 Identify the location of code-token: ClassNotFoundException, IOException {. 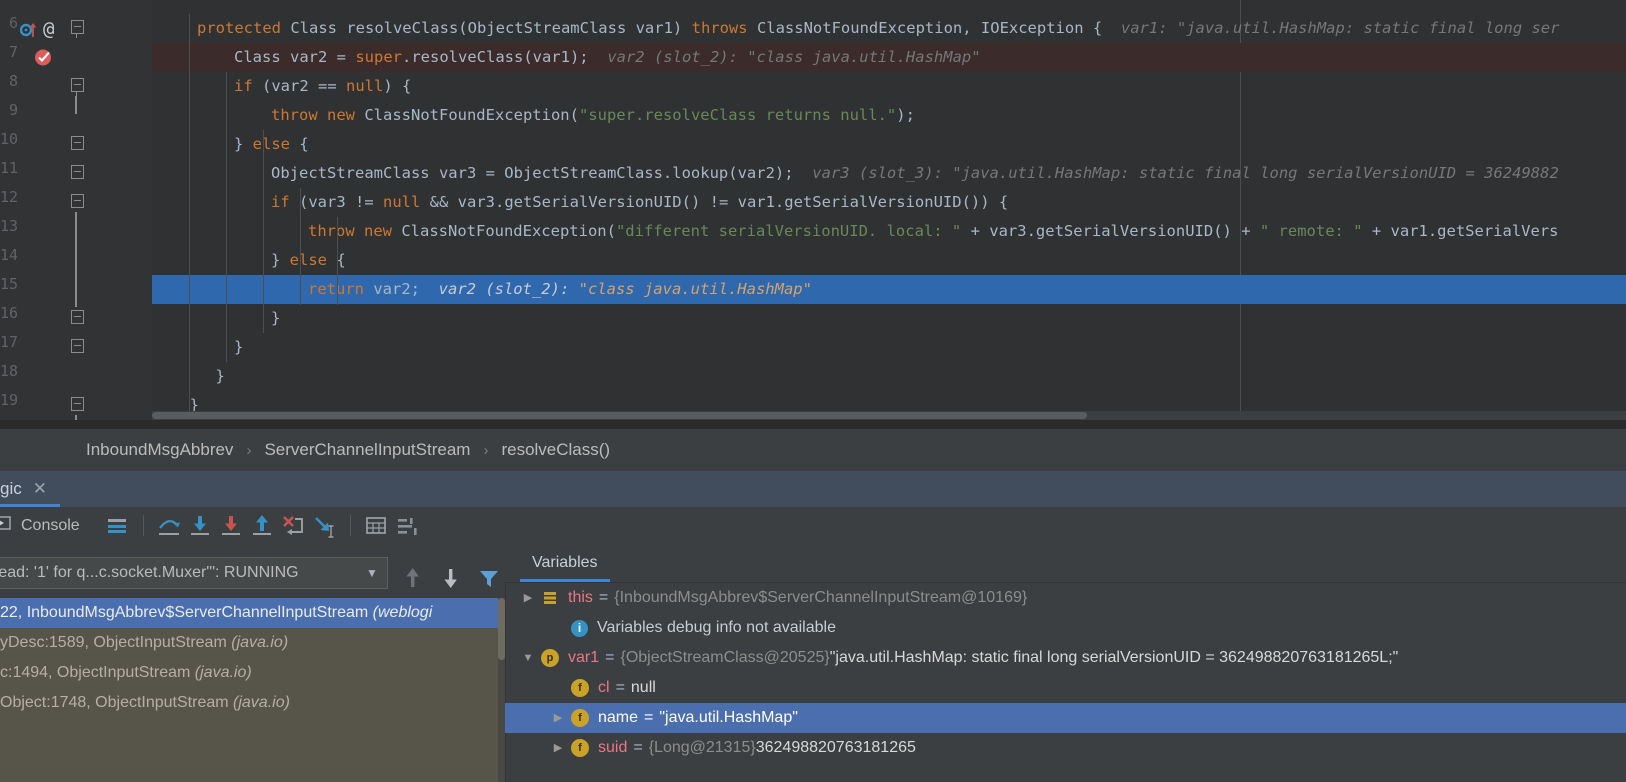
(934, 28).